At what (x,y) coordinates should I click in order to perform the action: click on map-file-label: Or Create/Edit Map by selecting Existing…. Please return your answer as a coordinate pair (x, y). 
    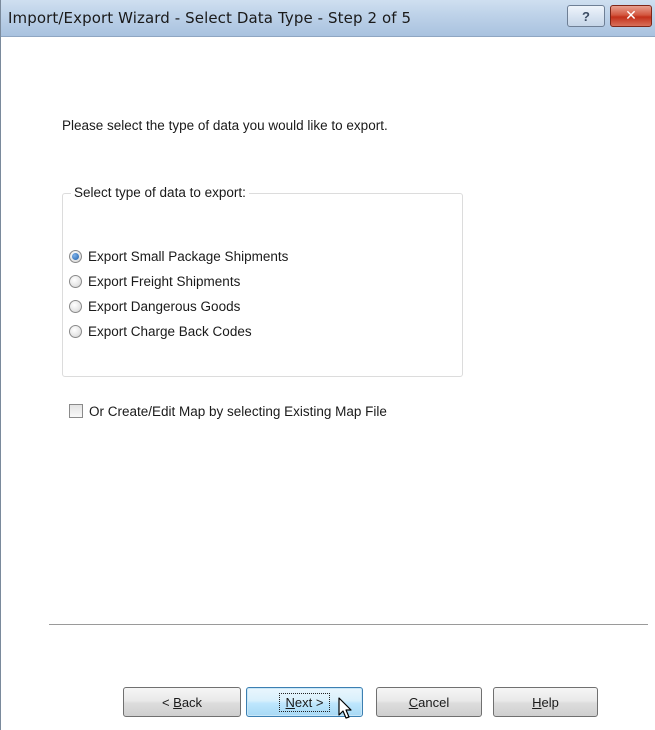
    Looking at the image, I should click on (238, 411).